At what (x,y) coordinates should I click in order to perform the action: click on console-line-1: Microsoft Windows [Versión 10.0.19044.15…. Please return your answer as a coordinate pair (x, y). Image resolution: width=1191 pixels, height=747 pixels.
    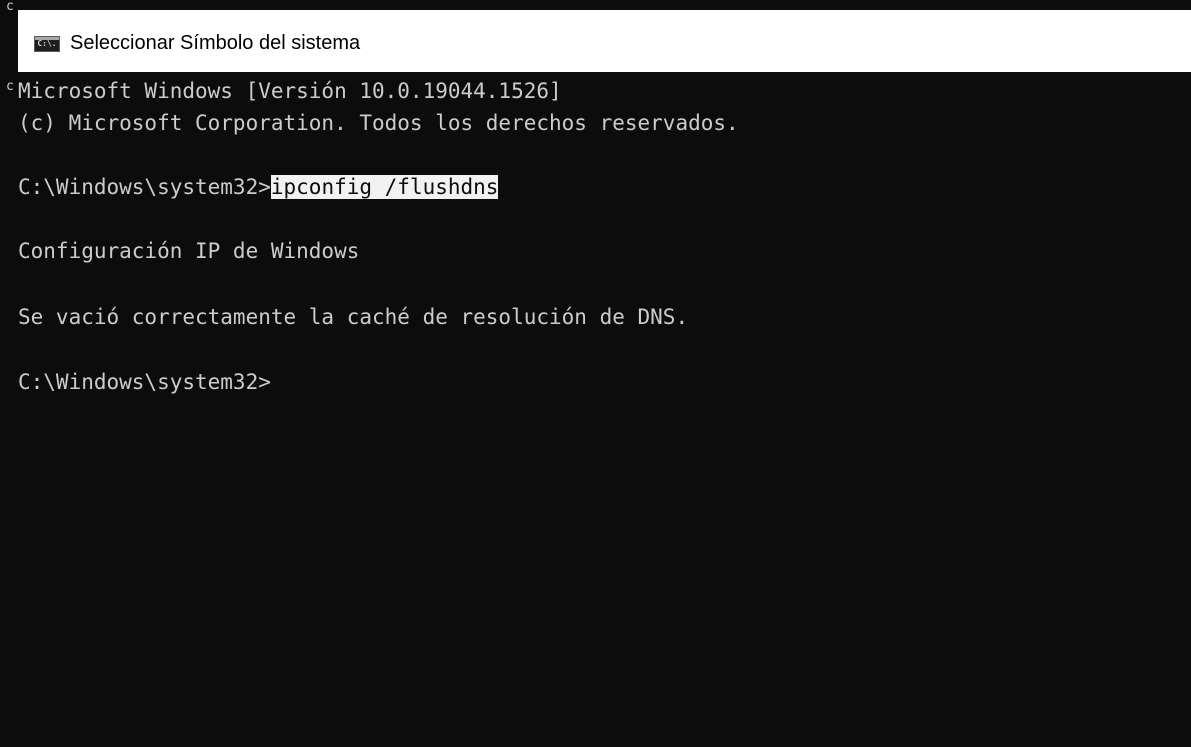
    Looking at the image, I should click on (290, 91).